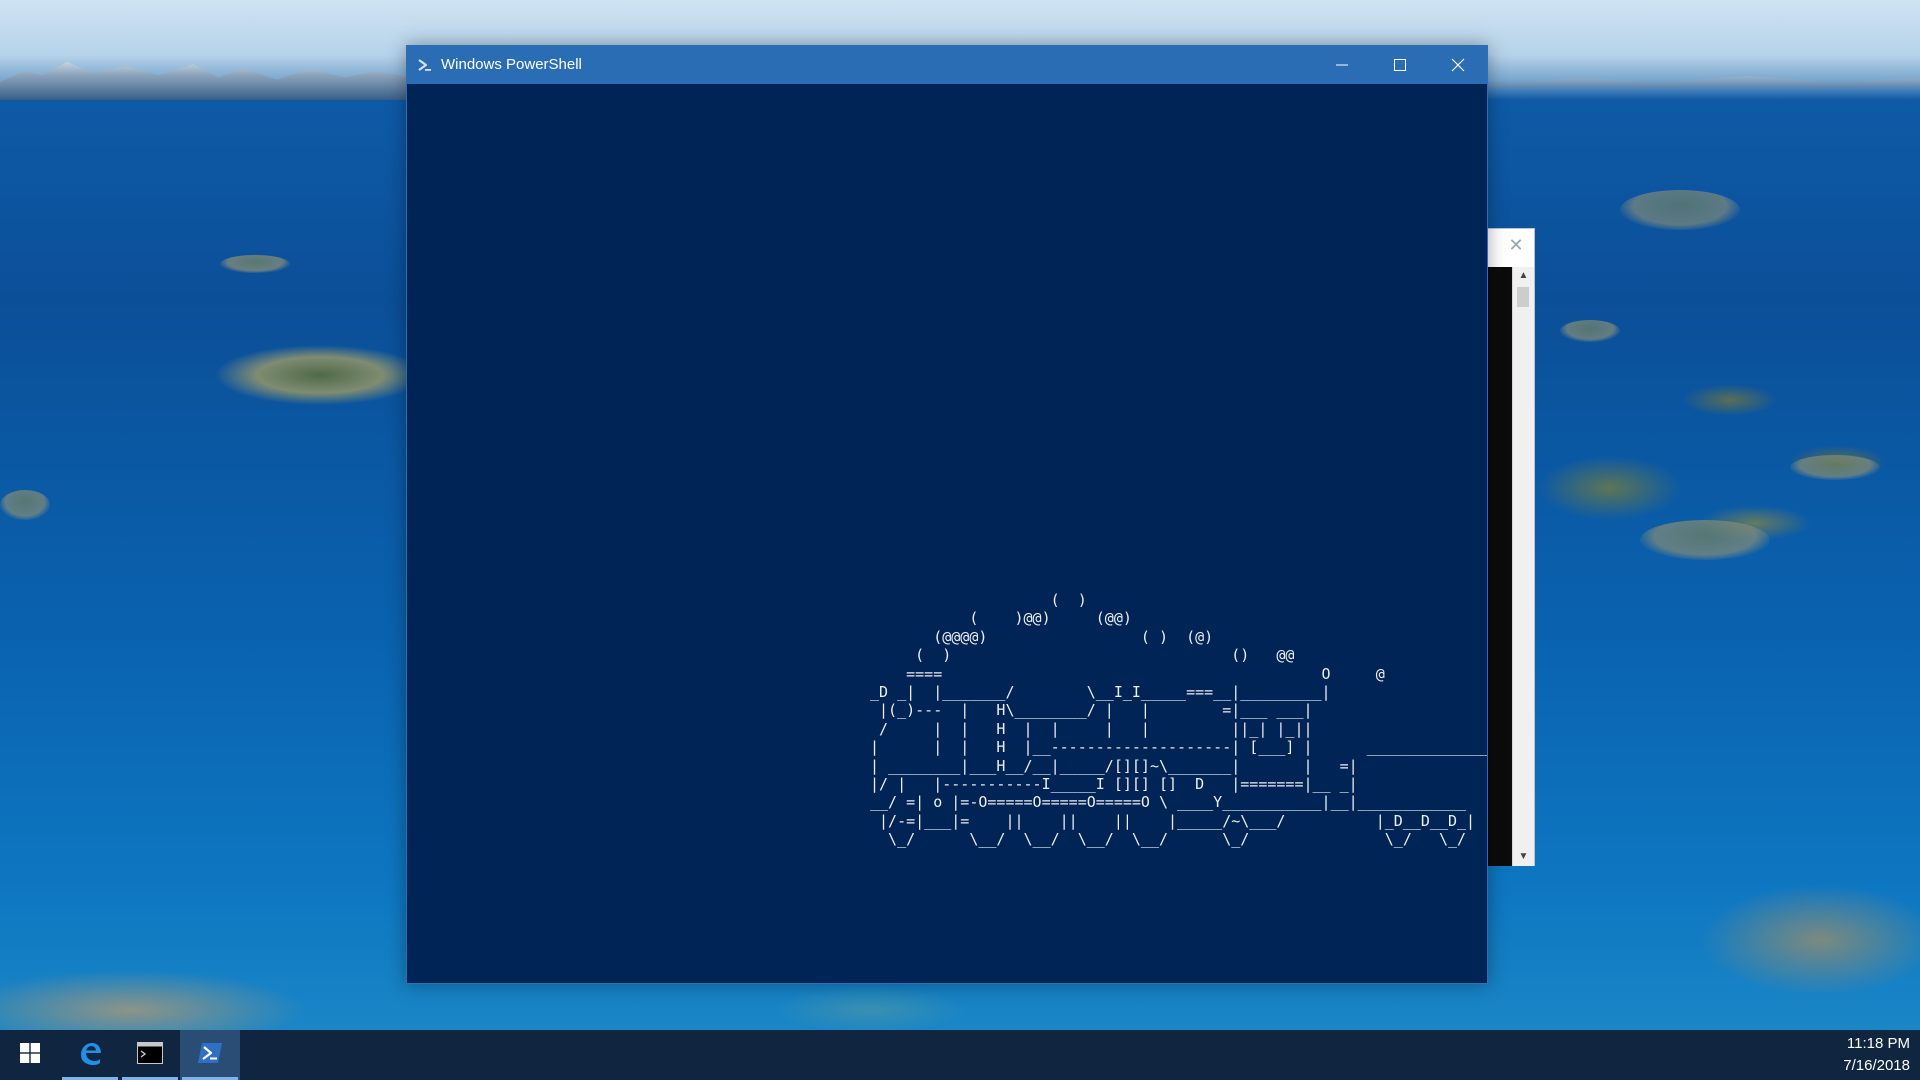 The height and width of the screenshot is (1080, 1920). I want to click on background-window: ✕ ▲ ▼, so click(1510, 547).